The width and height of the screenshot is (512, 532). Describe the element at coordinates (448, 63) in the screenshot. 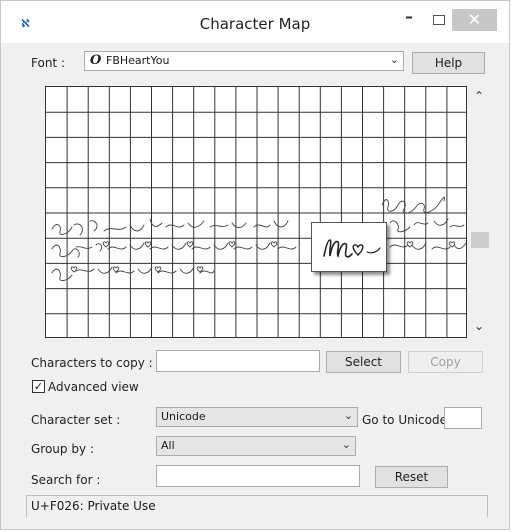

I see `help-button: Help` at that location.